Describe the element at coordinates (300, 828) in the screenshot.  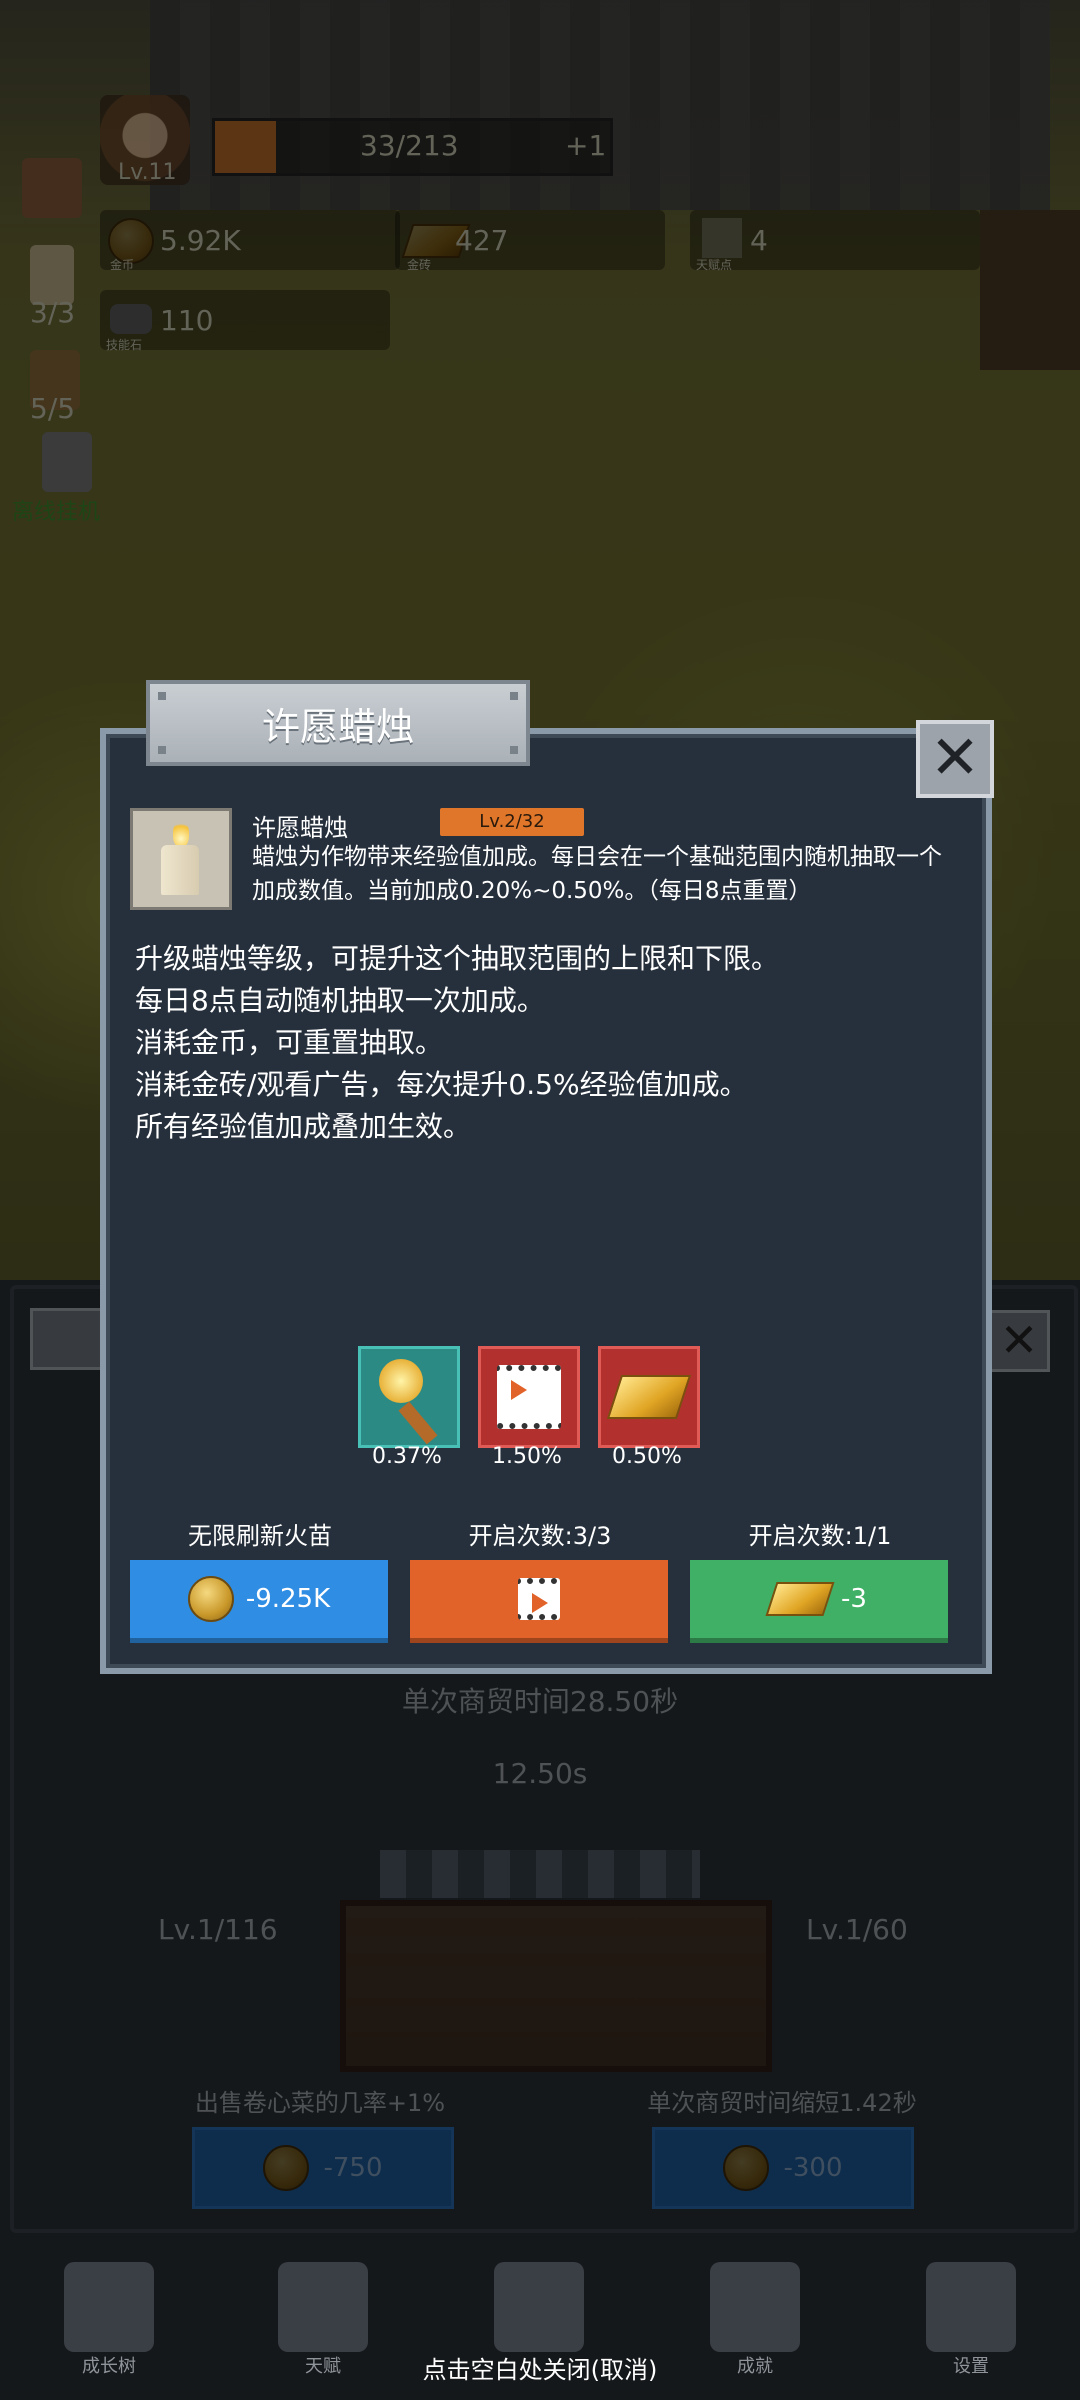
I see `item-name: 许愿蜡烛` at that location.